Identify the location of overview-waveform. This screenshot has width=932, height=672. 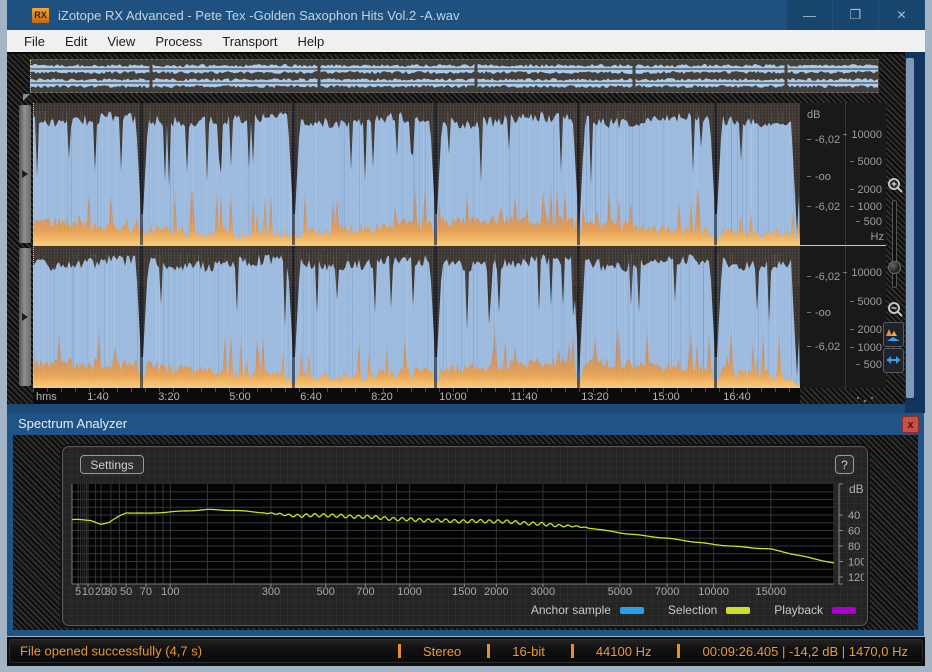
(454, 76).